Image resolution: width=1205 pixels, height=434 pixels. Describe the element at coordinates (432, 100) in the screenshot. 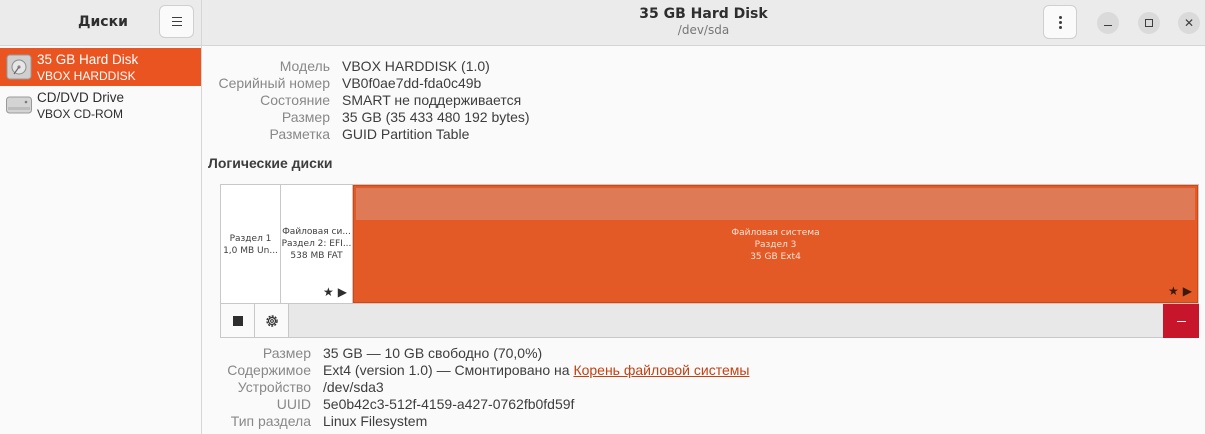

I see `state-value: SMART не поддерживается` at that location.